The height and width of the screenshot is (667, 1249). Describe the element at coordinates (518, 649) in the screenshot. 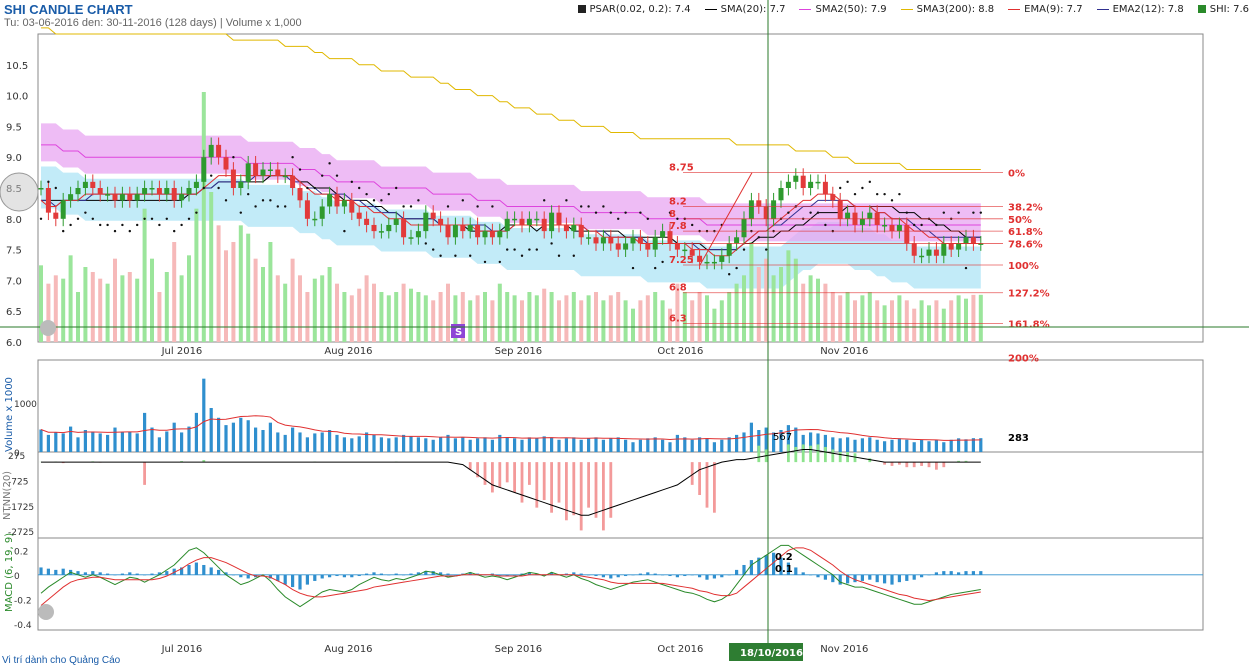

I see `month-tick-label: Sep 2016` at that location.